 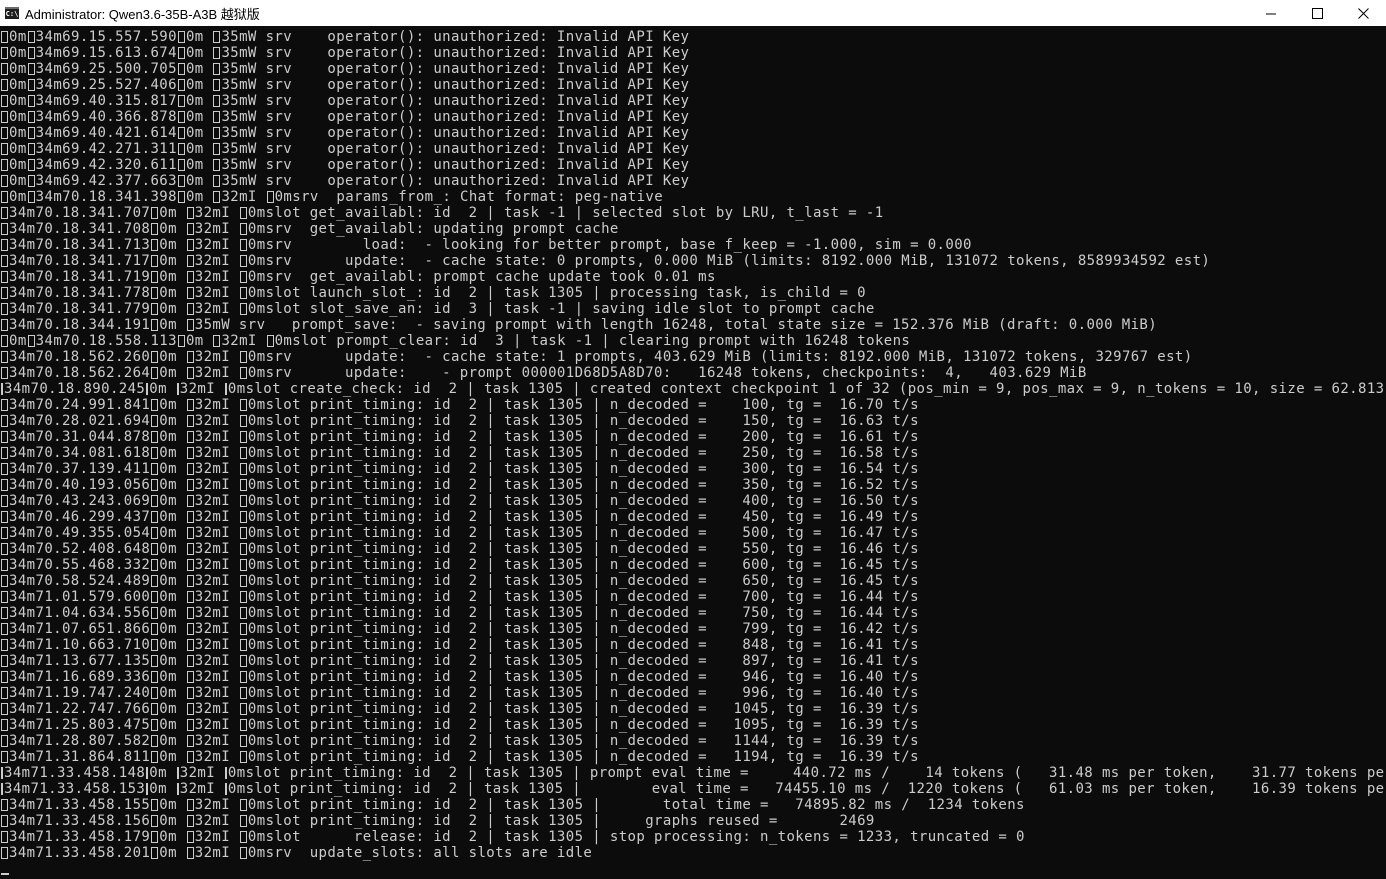 I want to click on console-text: 34m71.33.458.201, so click(x=80, y=853).